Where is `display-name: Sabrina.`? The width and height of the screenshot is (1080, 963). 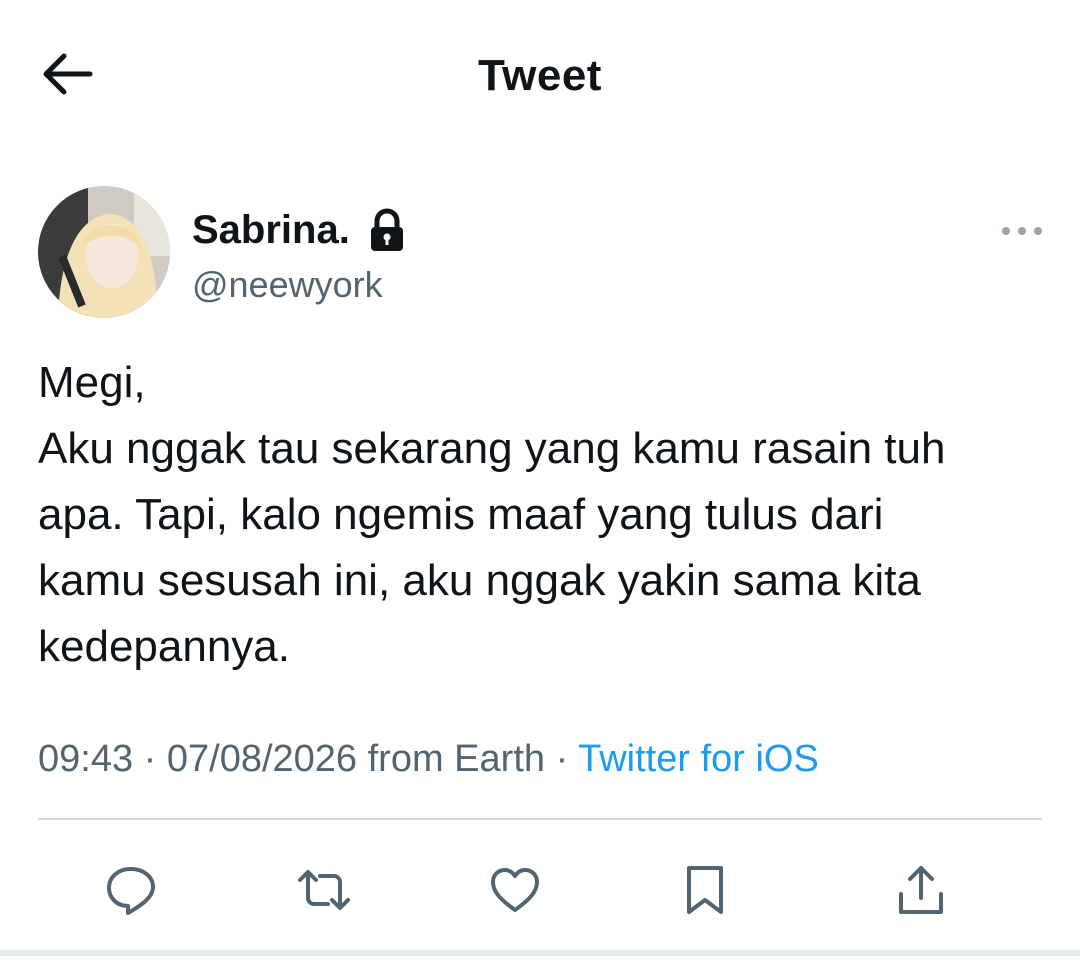
display-name: Sabrina. is located at coordinates (271, 230).